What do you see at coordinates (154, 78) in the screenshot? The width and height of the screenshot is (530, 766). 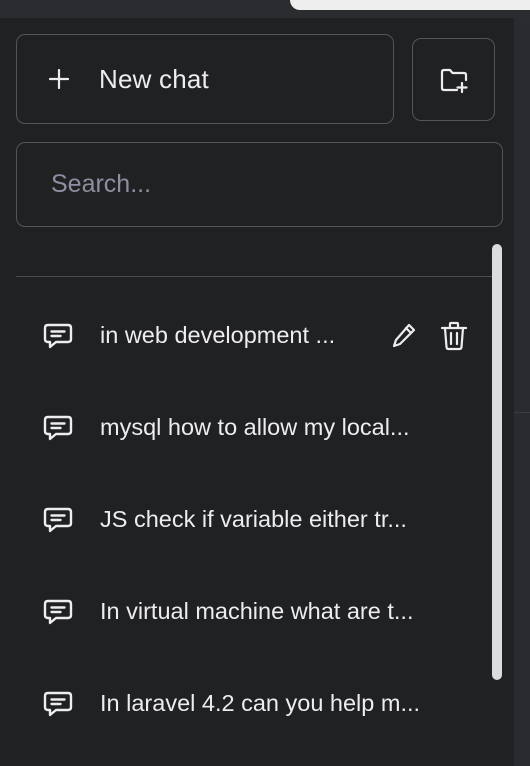 I see `new-chat-label: New chat` at bounding box center [154, 78].